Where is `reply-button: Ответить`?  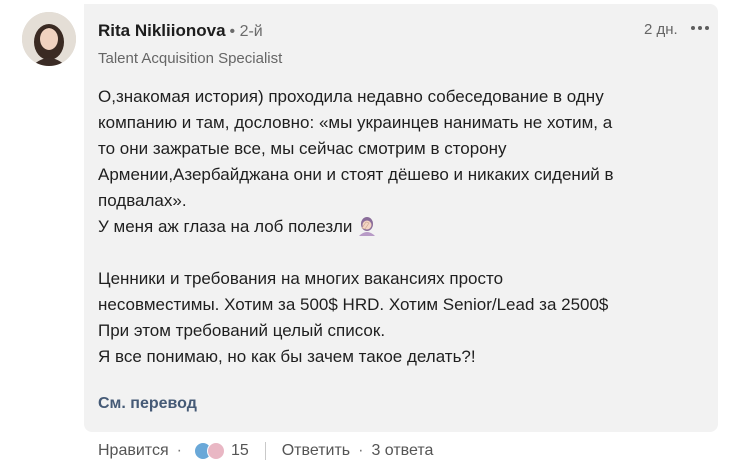
reply-button: Ответить is located at coordinates (316, 451).